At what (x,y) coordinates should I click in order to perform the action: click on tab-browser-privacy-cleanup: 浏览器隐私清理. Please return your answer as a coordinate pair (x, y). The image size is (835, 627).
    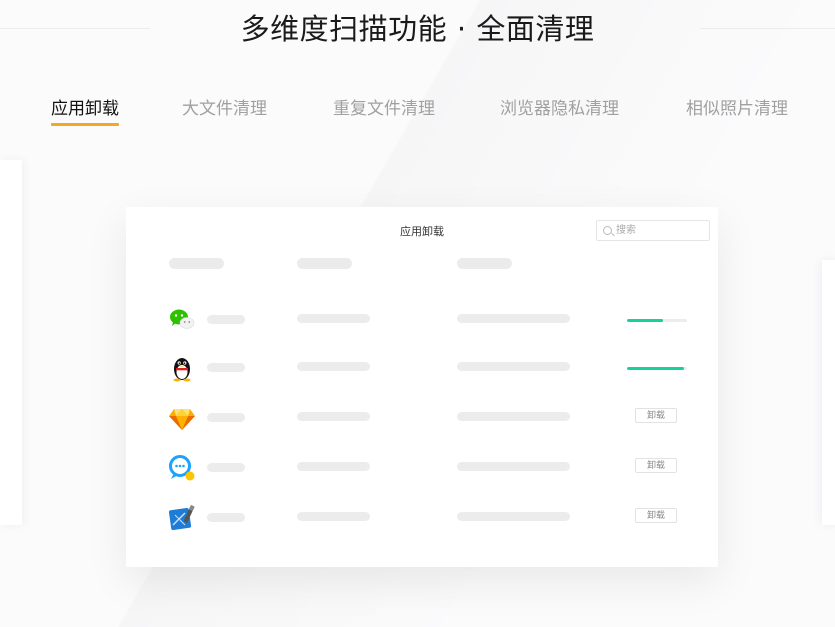
    Looking at the image, I should click on (559, 106).